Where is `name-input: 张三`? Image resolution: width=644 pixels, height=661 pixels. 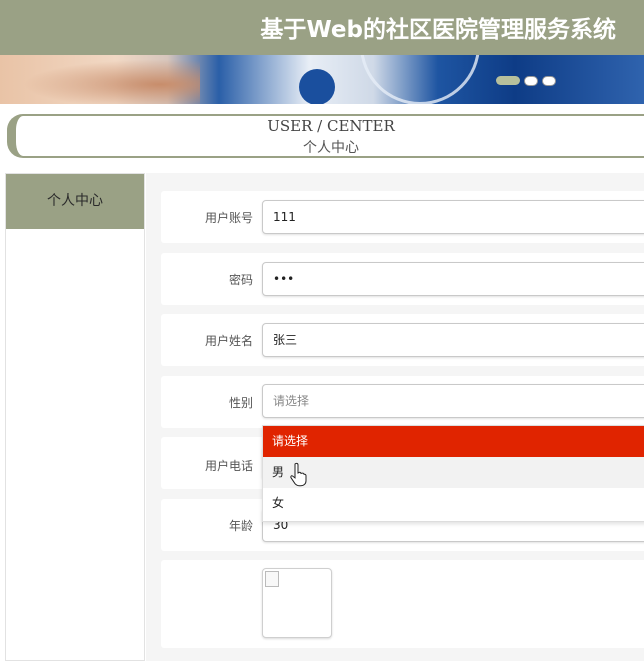 name-input: 张三 is located at coordinates (453, 340).